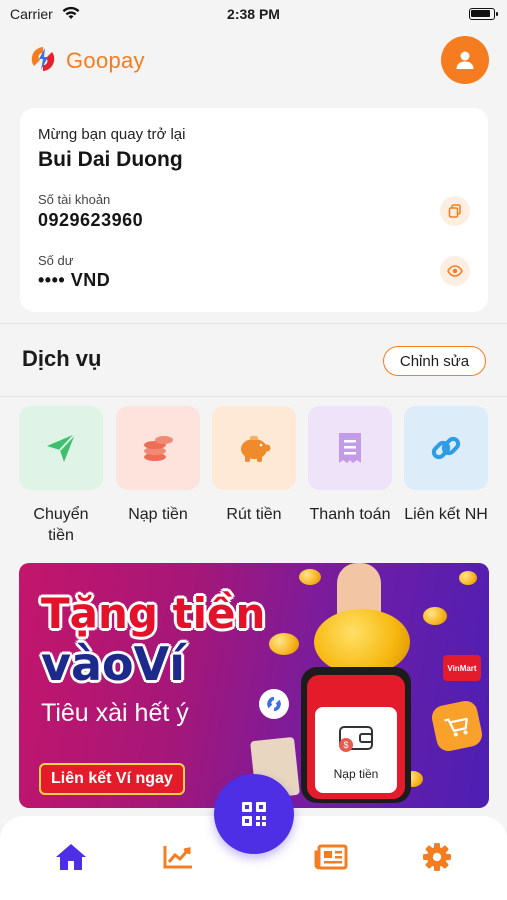 The image size is (507, 900). I want to click on tab-statistics, so click(178, 857).